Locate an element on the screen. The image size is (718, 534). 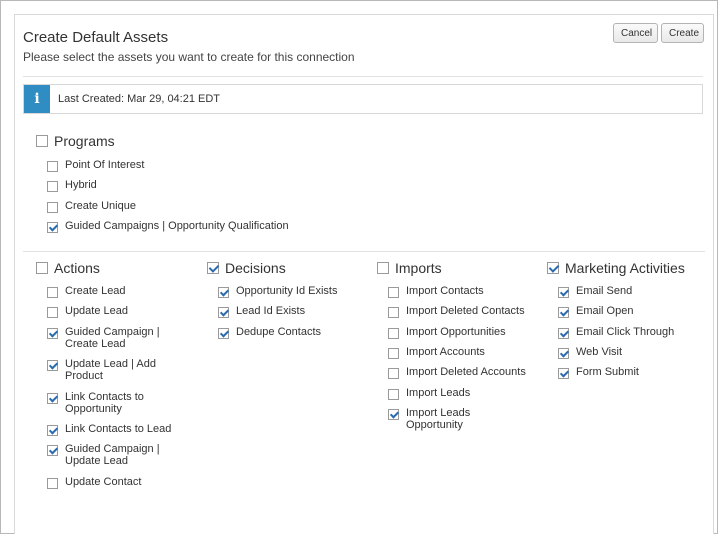
create-unique-checkbox is located at coordinates (52, 207).